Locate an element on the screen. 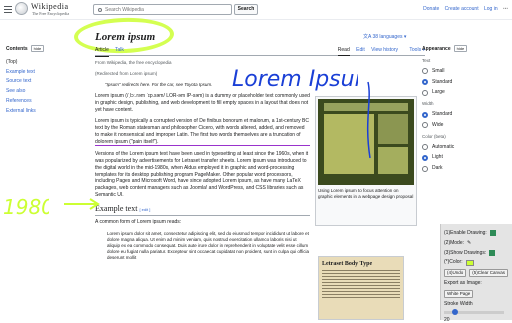 Image resolution: width=512 pixels, height=323 pixels. appearance-title: Appearance is located at coordinates (436, 49).